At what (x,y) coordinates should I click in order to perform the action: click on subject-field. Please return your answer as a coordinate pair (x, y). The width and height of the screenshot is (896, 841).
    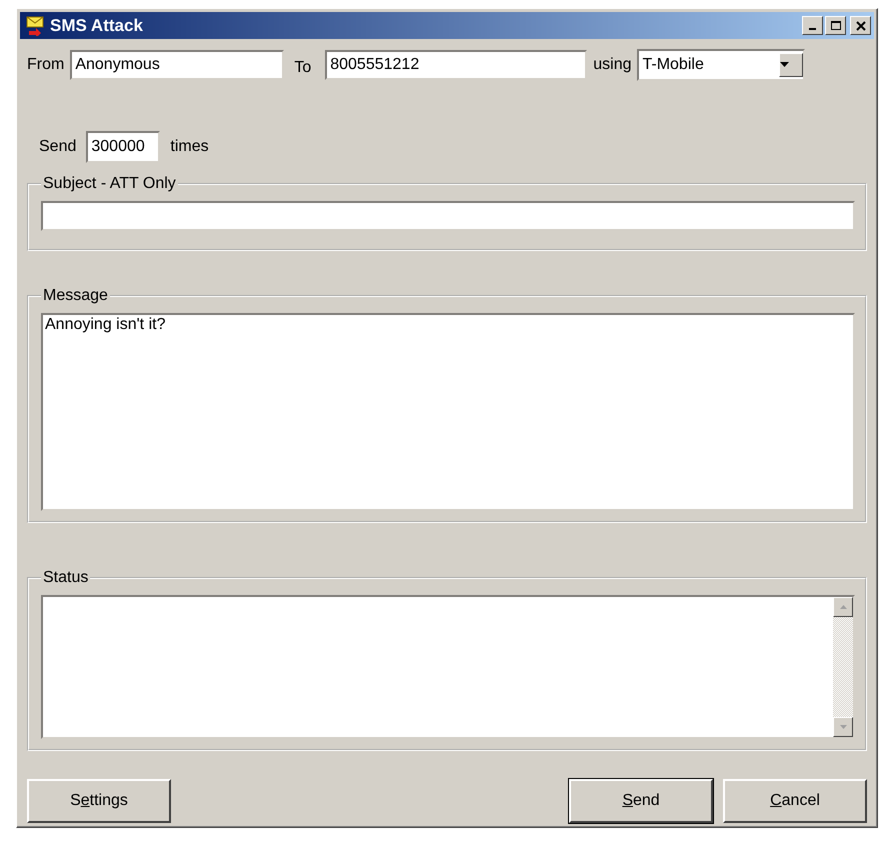
    Looking at the image, I should click on (448, 216).